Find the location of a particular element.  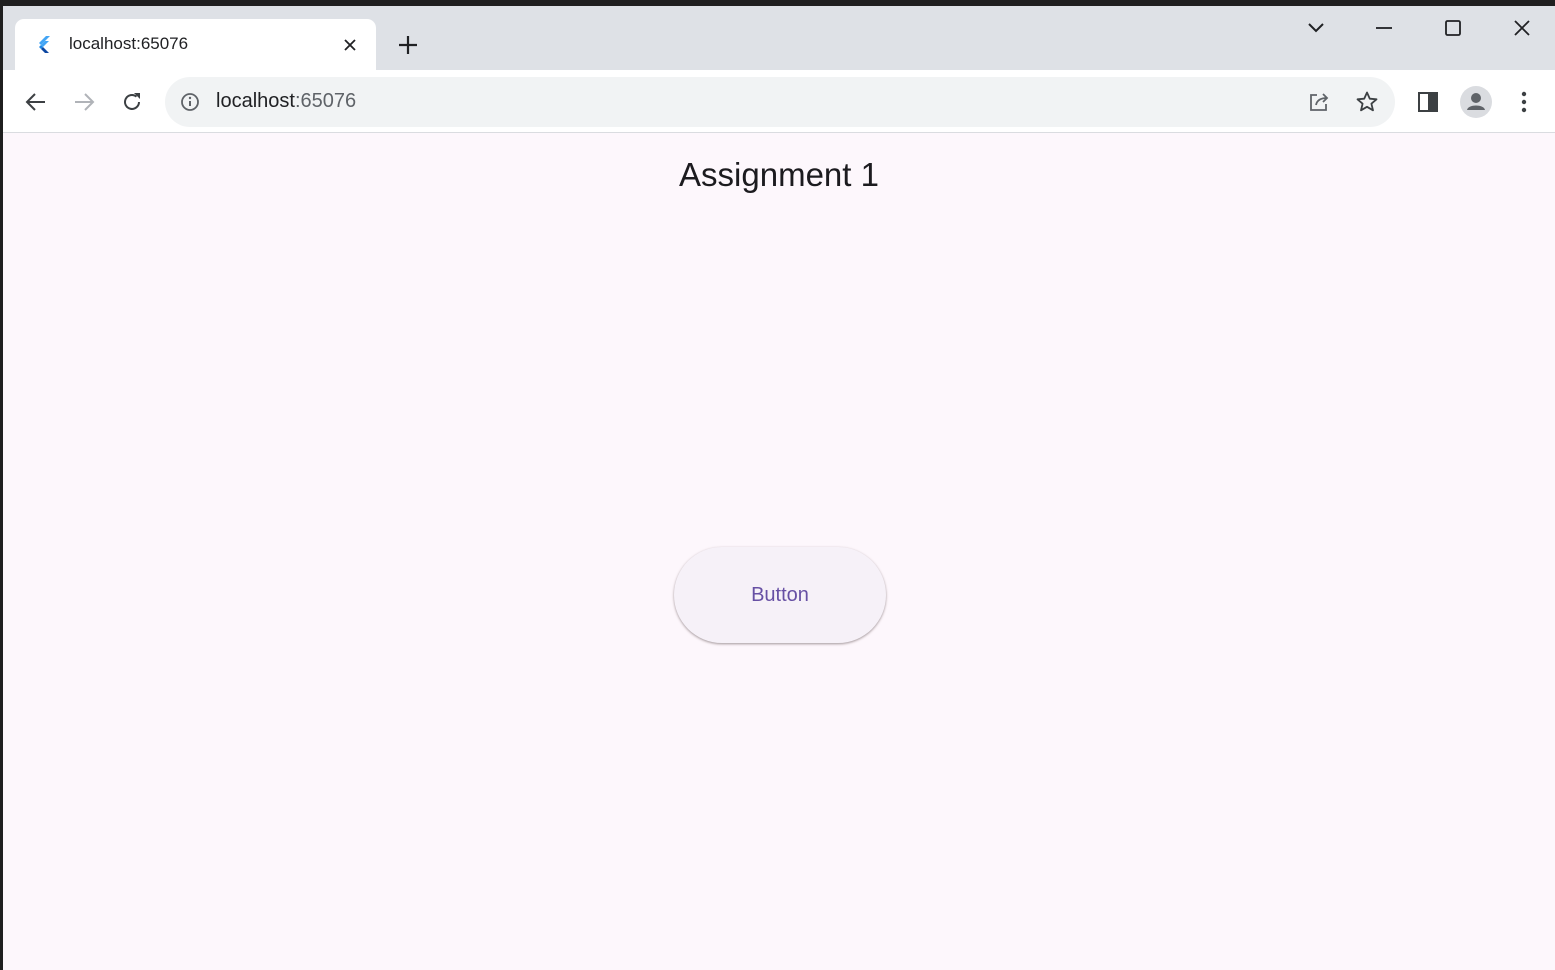

address-bar: localhost:65076 is located at coordinates (780, 102).